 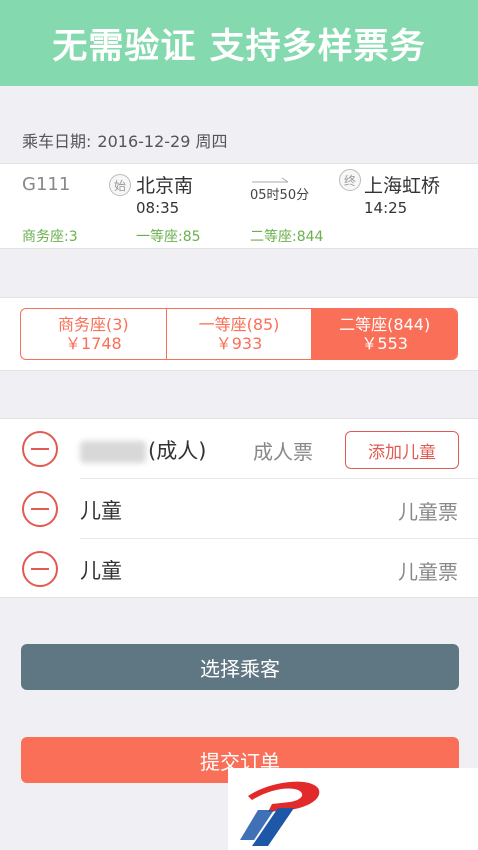 What do you see at coordinates (287, 237) in the screenshot?
I see `availability-second: 二等座:844` at bounding box center [287, 237].